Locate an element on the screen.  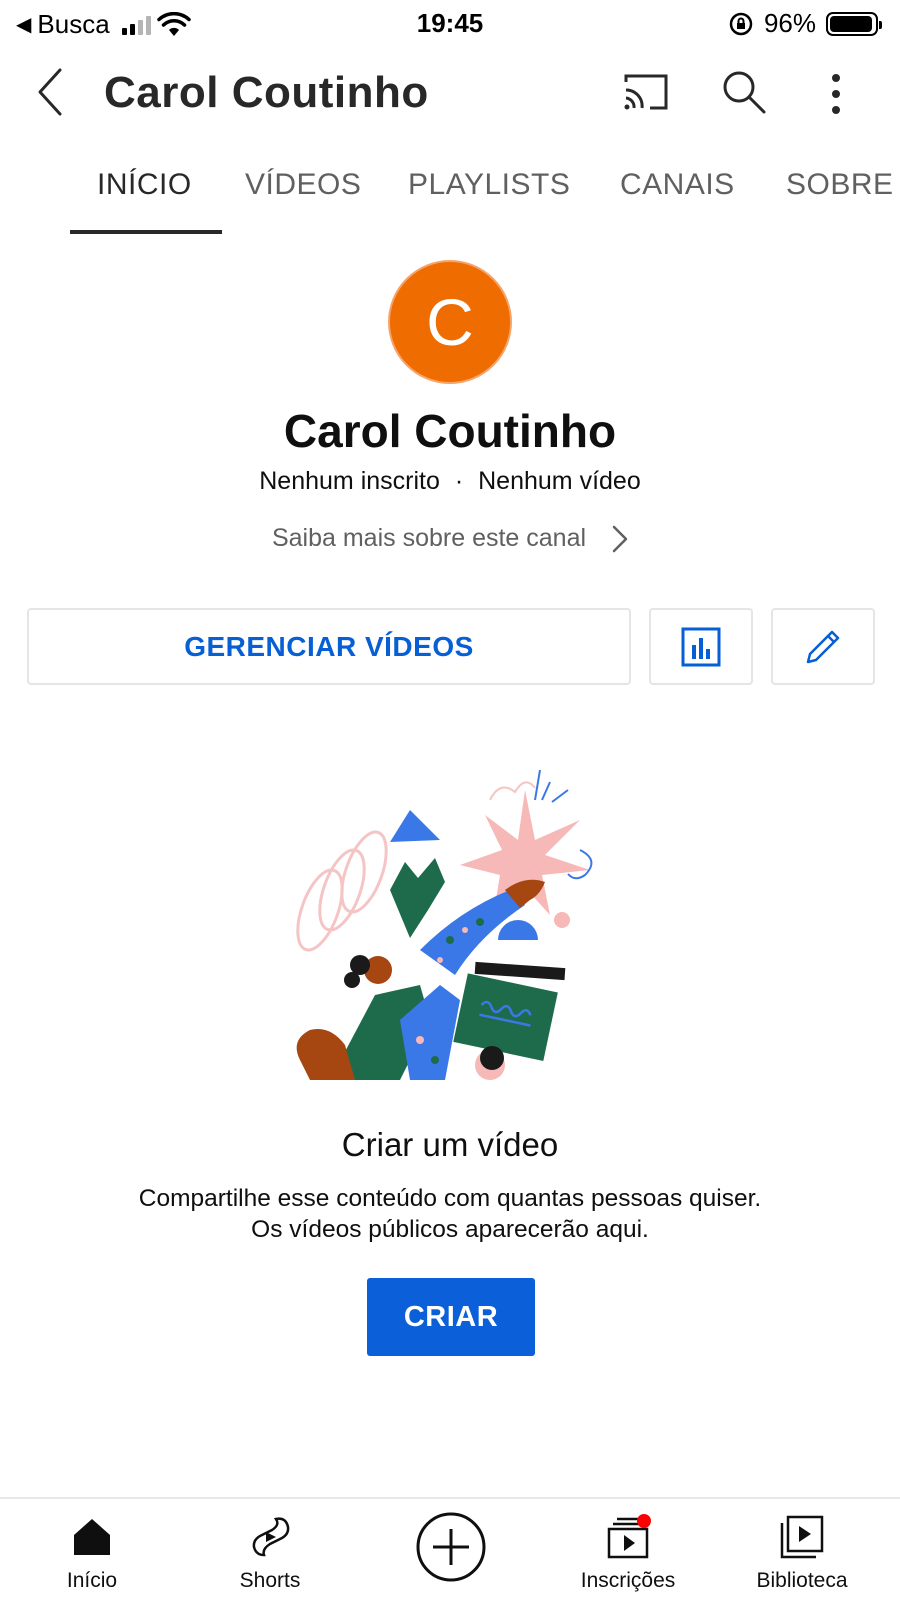
analytics-icon is located at coordinates (701, 646).